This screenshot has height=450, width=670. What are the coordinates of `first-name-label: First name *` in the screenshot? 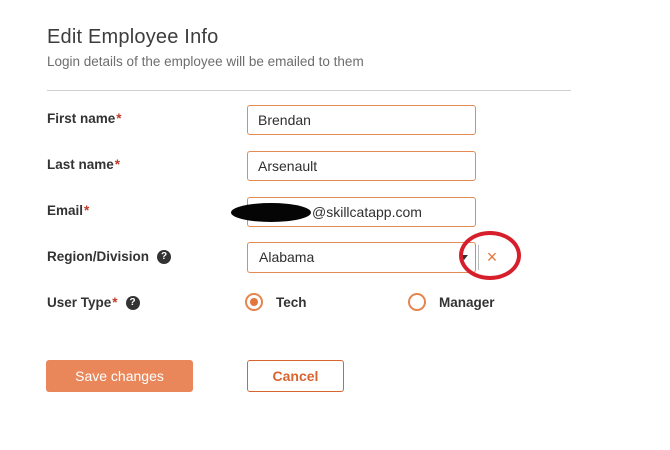 It's located at (84, 118).